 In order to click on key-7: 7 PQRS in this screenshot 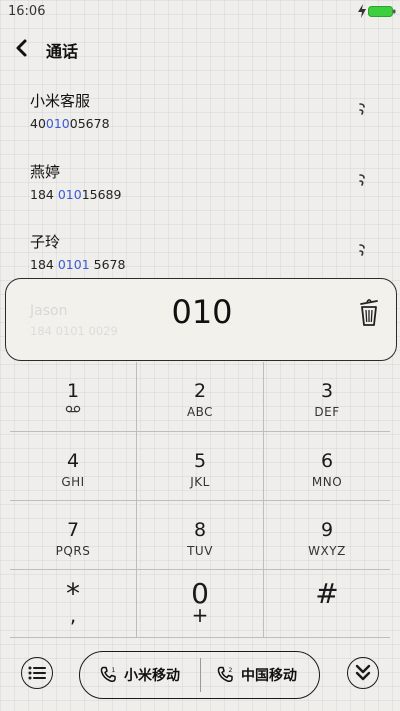, I will do `click(73, 535)`.